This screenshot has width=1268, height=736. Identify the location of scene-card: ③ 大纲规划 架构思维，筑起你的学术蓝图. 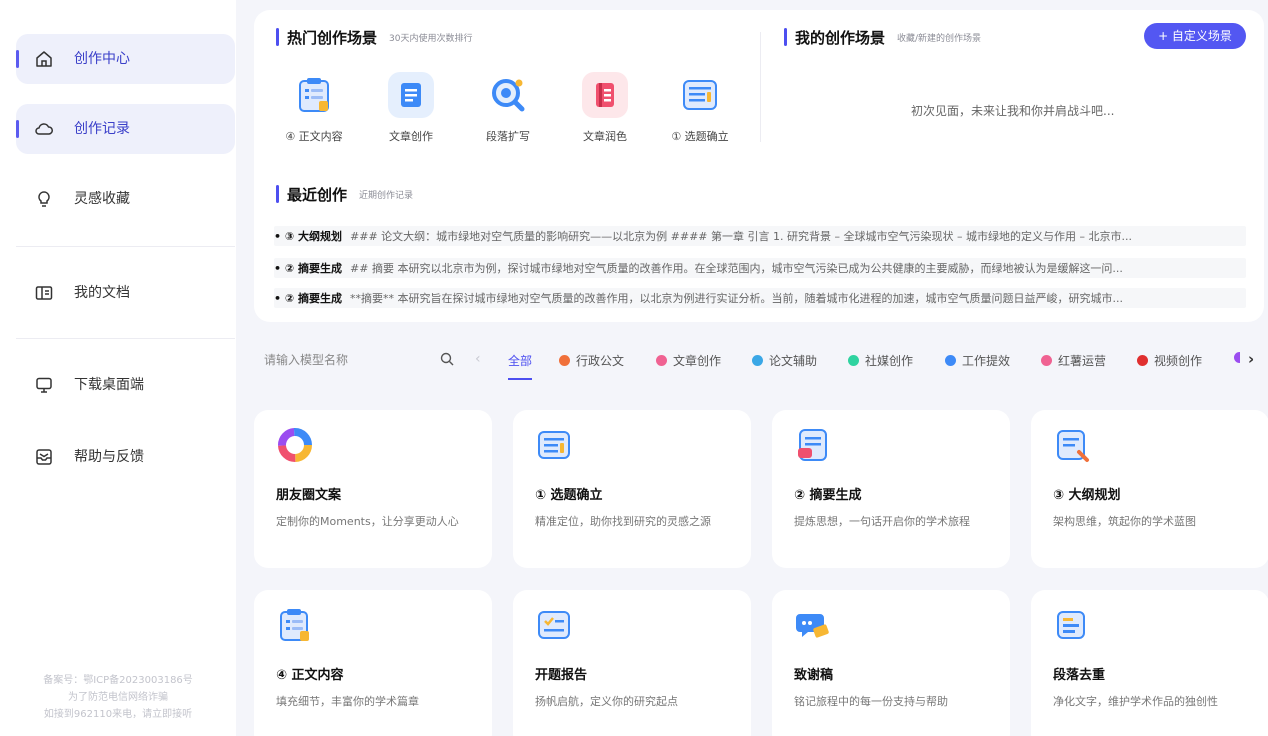
(1149, 489).